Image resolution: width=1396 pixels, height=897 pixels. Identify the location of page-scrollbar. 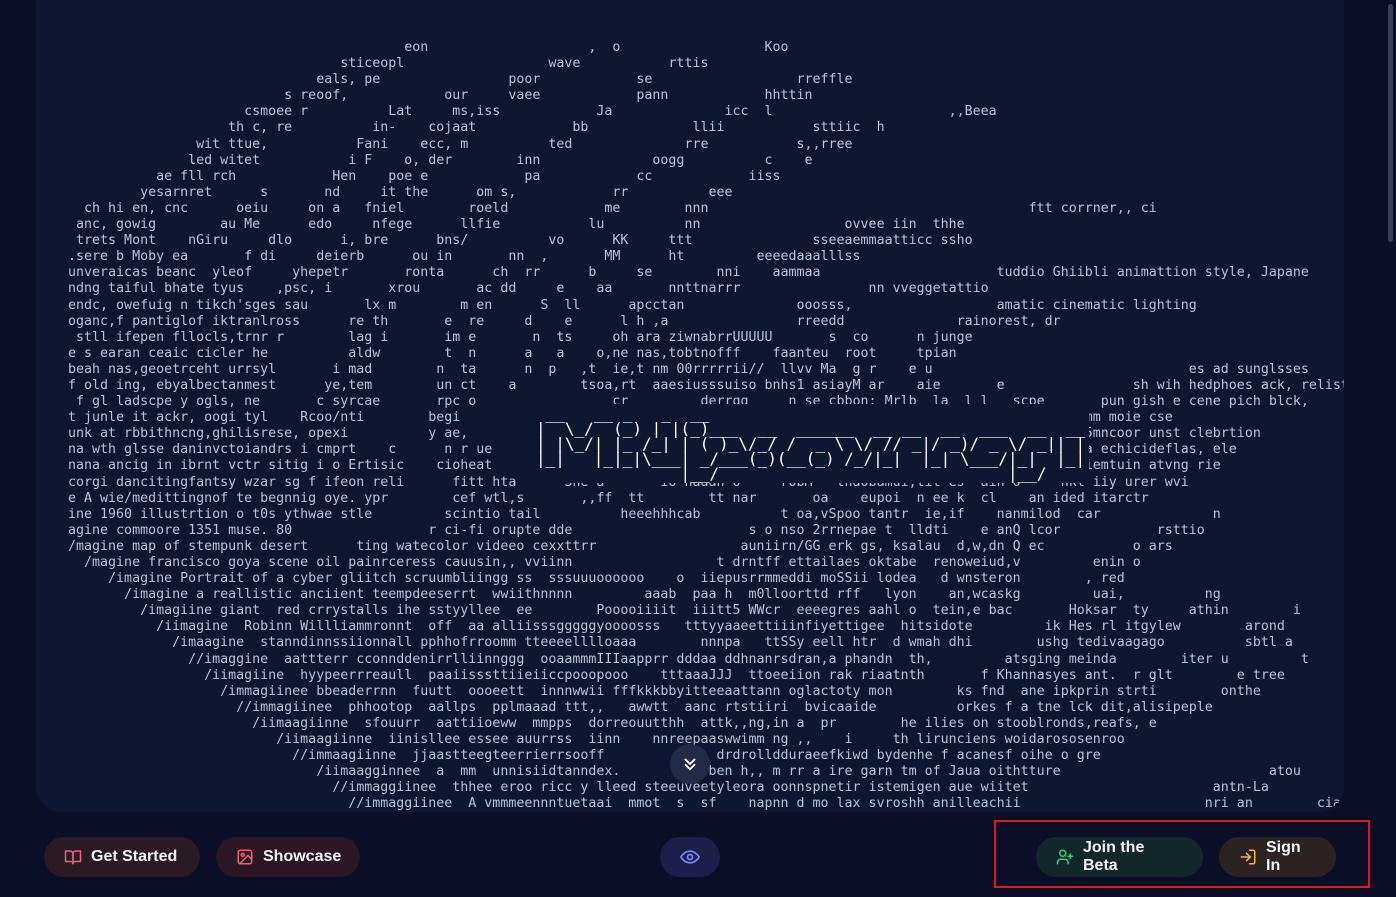
(1390, 123).